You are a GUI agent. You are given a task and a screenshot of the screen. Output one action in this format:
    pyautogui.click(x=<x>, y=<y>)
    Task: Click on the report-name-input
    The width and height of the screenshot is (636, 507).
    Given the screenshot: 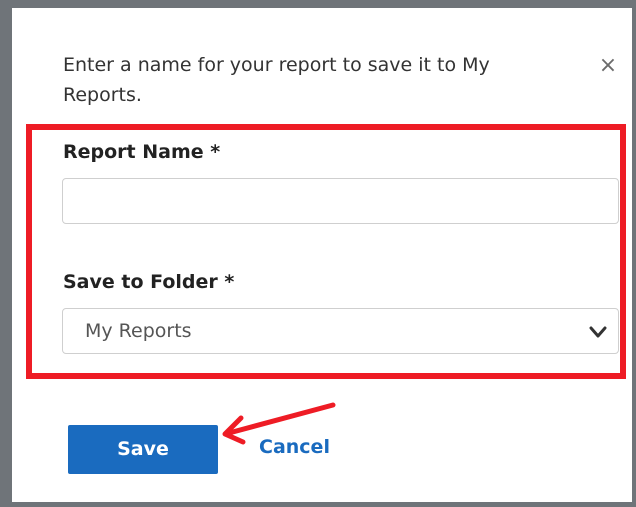 What is the action you would take?
    pyautogui.click(x=340, y=201)
    